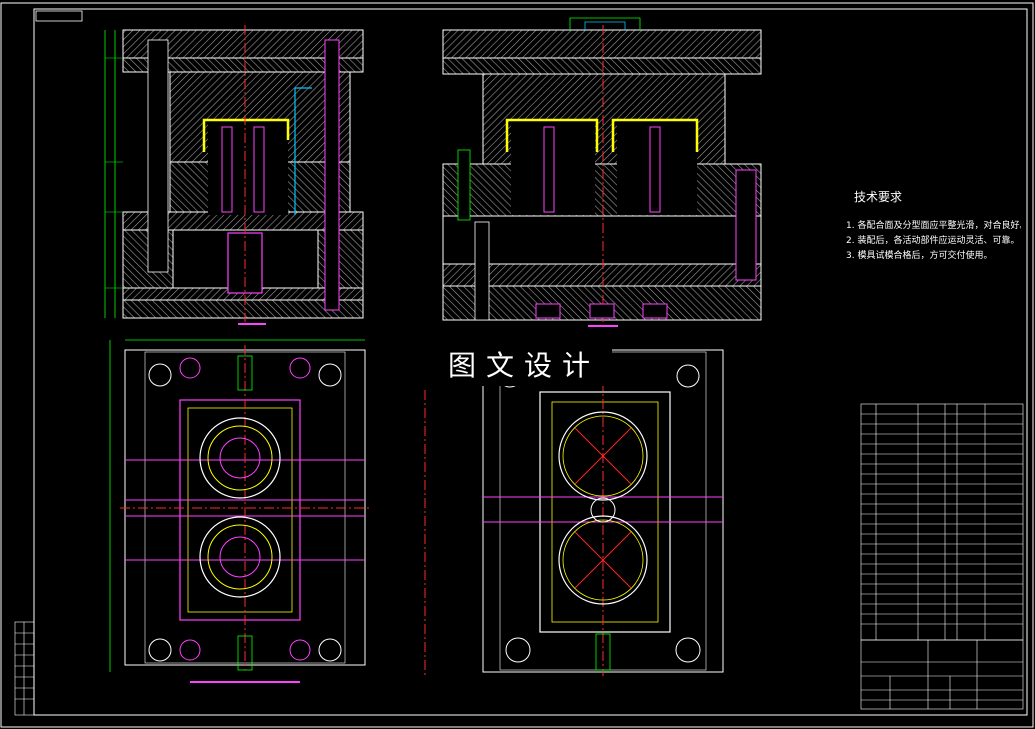 This screenshot has height=729, width=1035. What do you see at coordinates (919, 256) in the screenshot?
I see `tech-note-3: 3. 模具试模合格后，方可交付使用。` at bounding box center [919, 256].